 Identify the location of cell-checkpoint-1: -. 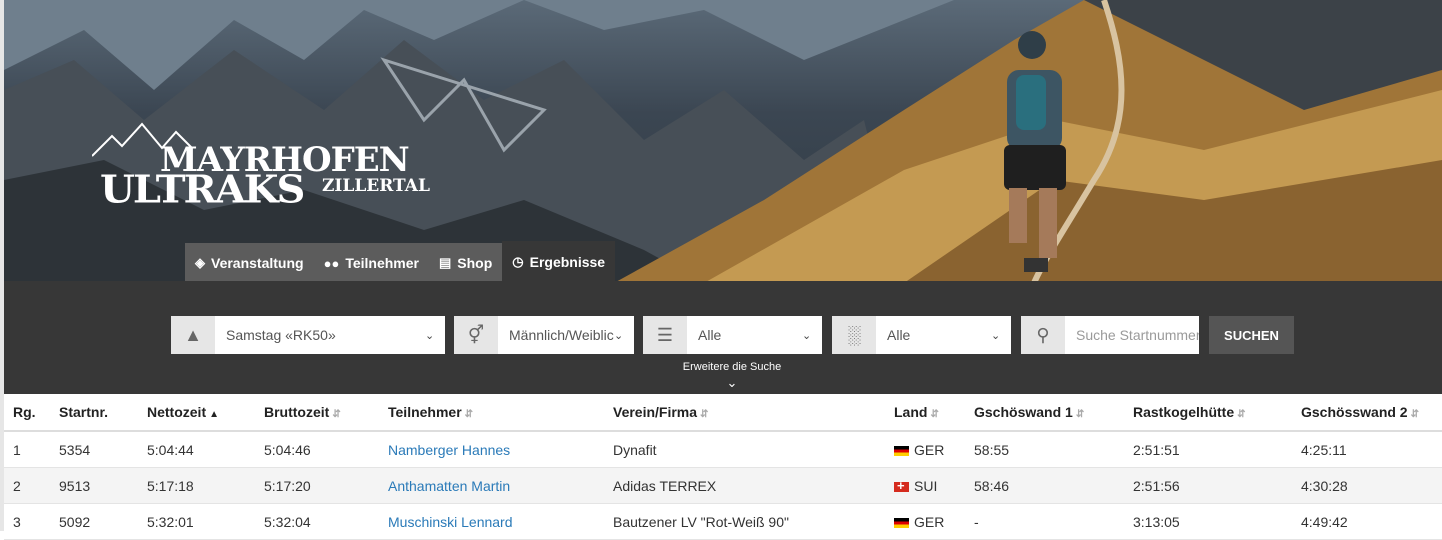
(1044, 521).